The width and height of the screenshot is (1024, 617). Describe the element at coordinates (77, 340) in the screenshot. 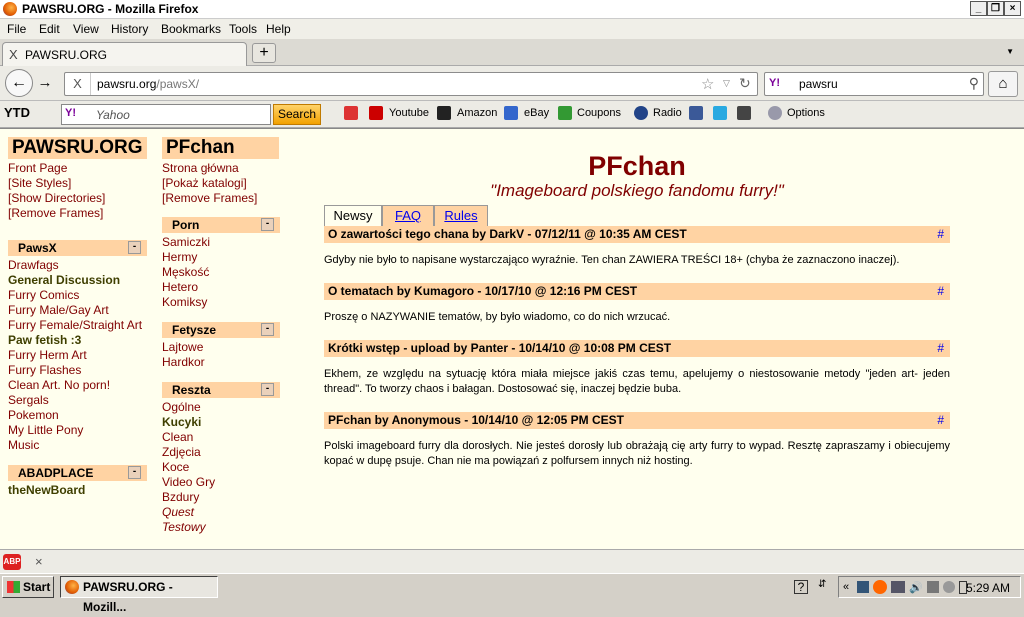

I see `board-link: Paw fetish :3` at that location.